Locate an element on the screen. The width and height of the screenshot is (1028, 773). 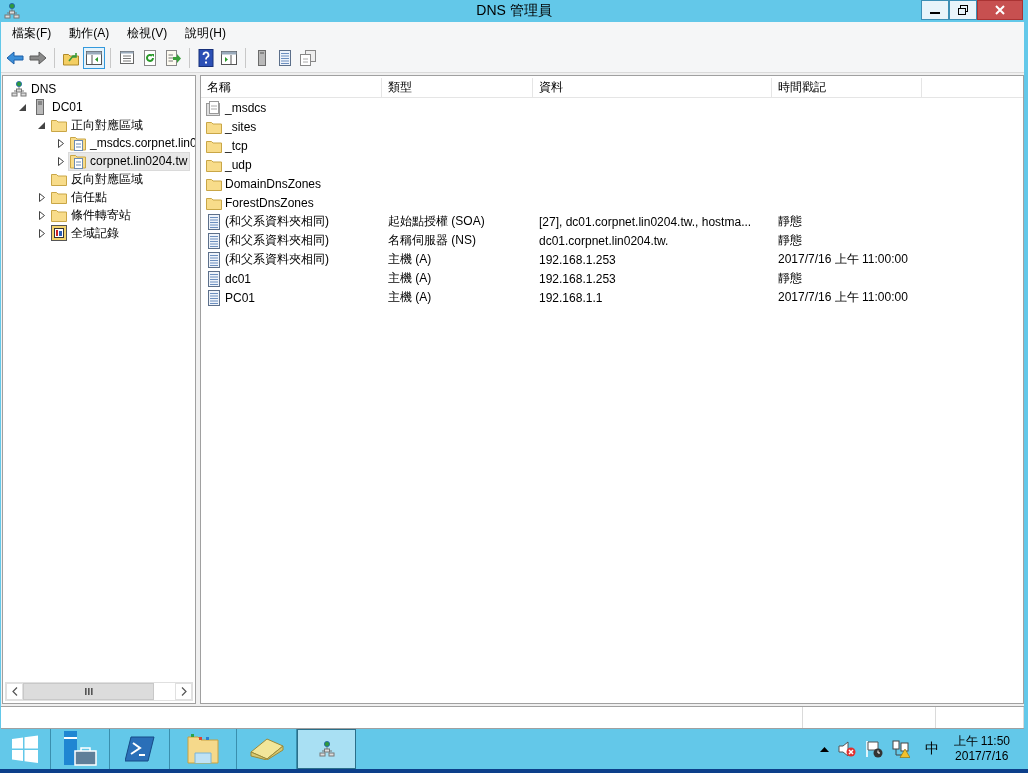
record-type: 名稱伺服器 (NS) is located at coordinates (432, 240).